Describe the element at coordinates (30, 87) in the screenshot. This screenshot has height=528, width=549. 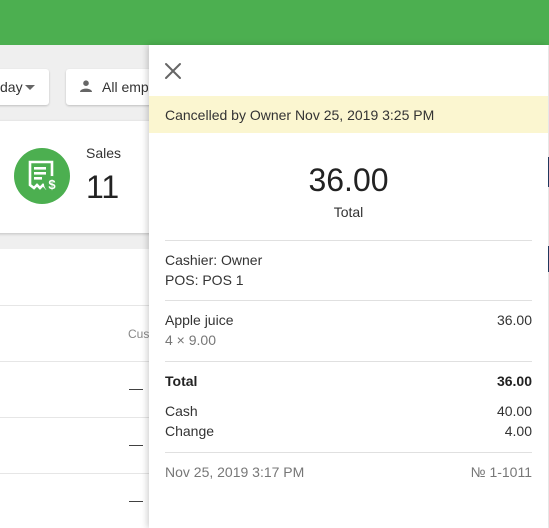
I see `chevron-down-icon` at that location.